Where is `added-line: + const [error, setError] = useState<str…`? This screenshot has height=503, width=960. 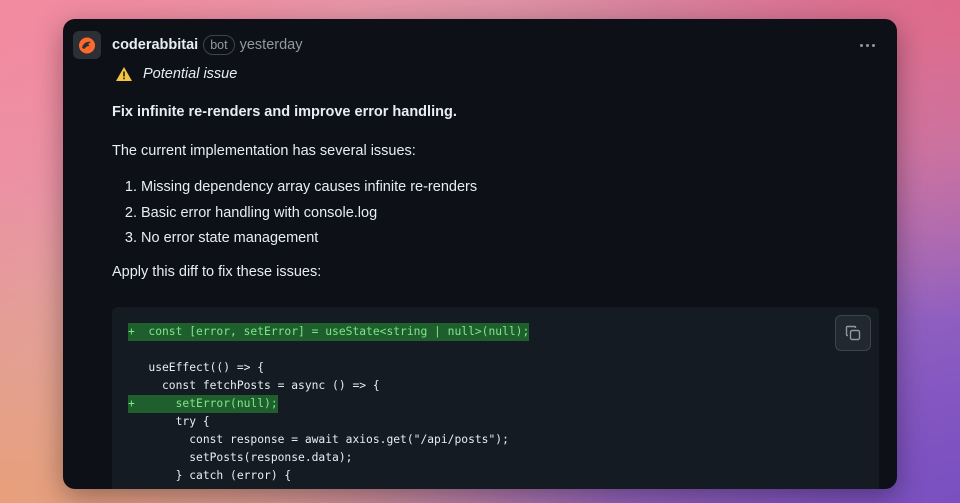
added-line: + const [error, setError] = useState<str… is located at coordinates (329, 332).